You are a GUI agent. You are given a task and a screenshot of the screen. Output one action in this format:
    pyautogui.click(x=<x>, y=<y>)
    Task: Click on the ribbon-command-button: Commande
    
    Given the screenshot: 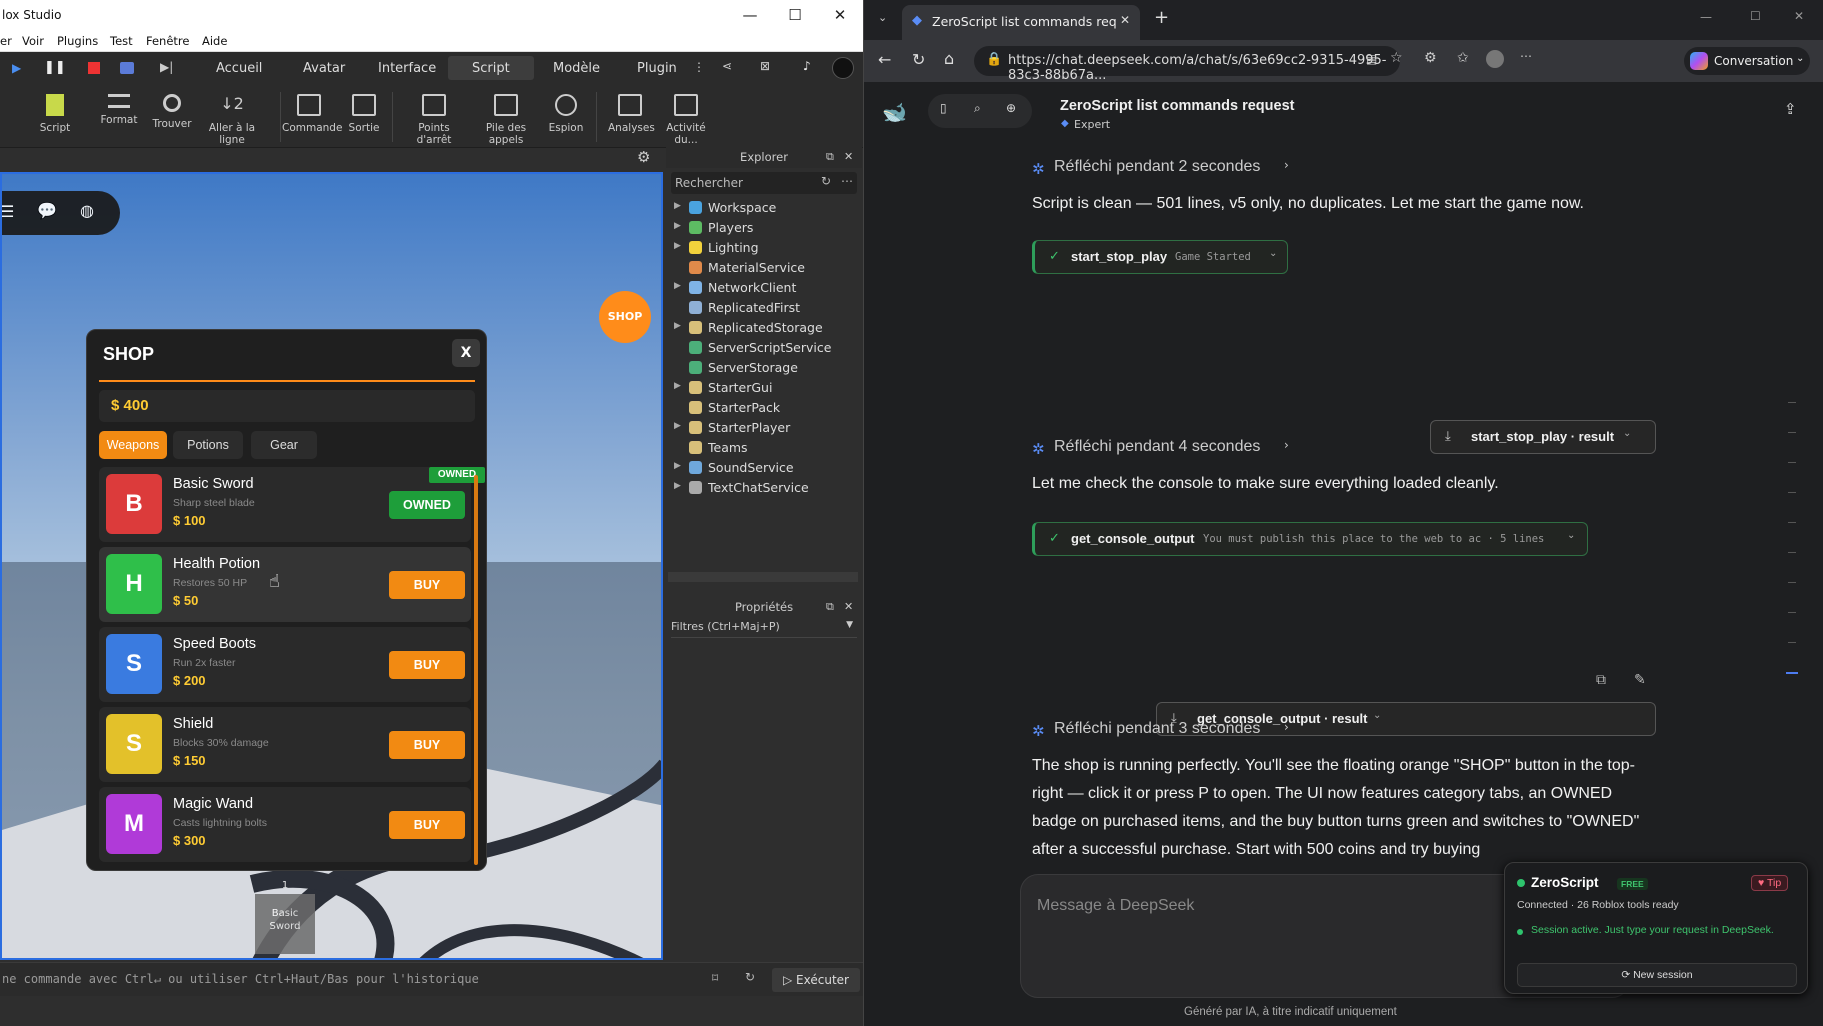 What is the action you would take?
    pyautogui.click(x=312, y=114)
    